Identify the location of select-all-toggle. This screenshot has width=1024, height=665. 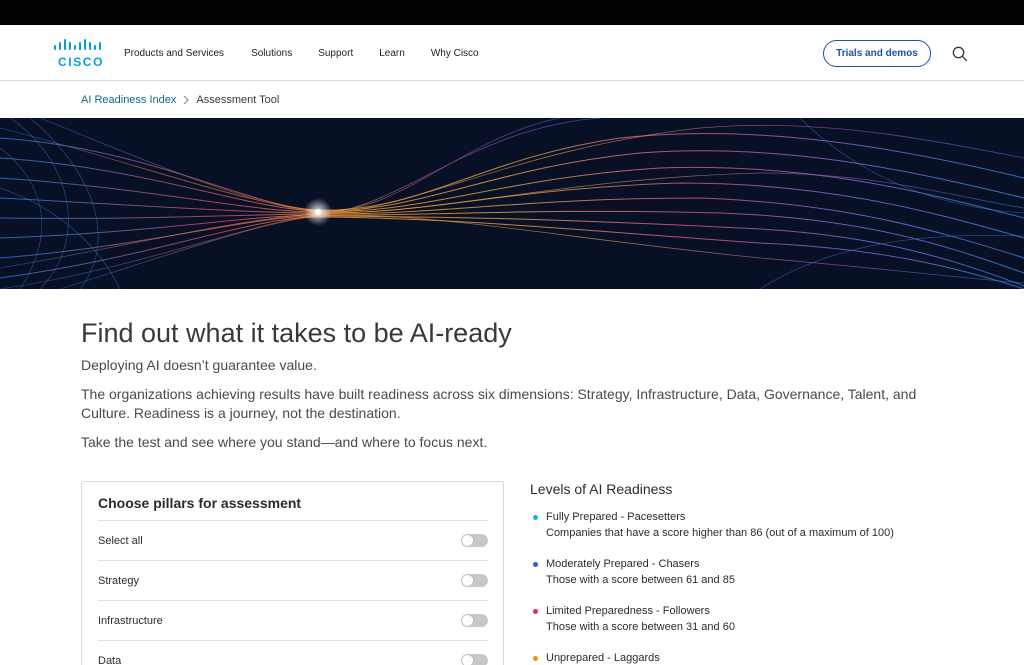
(474, 540).